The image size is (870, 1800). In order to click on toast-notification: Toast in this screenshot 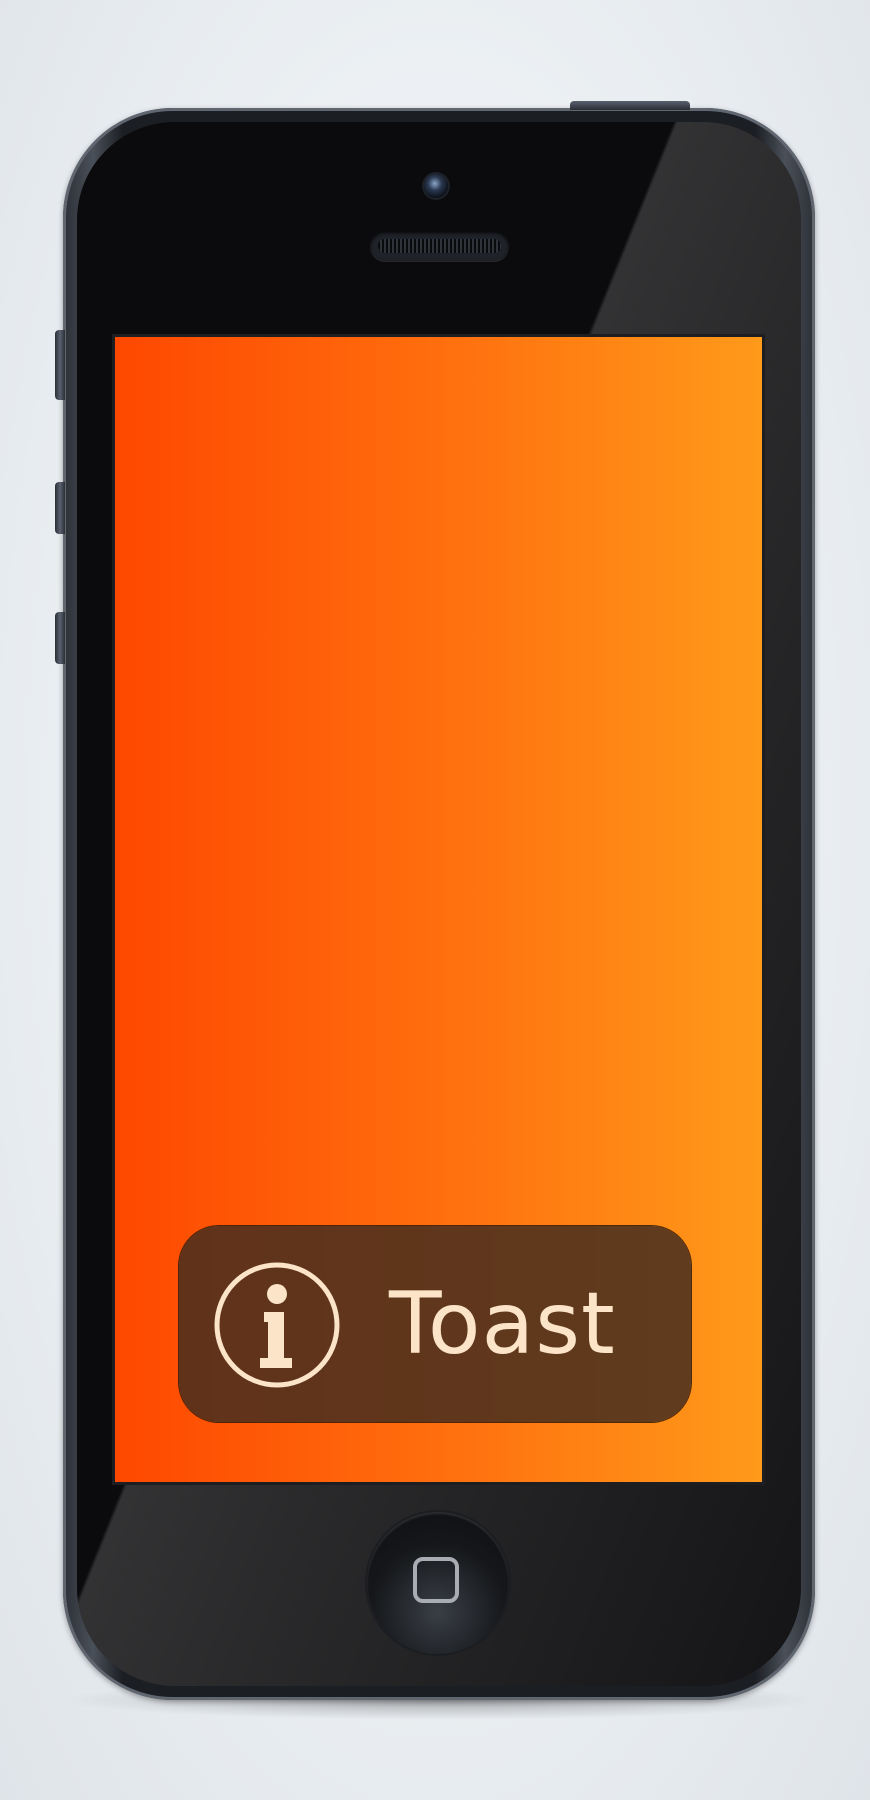, I will do `click(435, 1324)`.